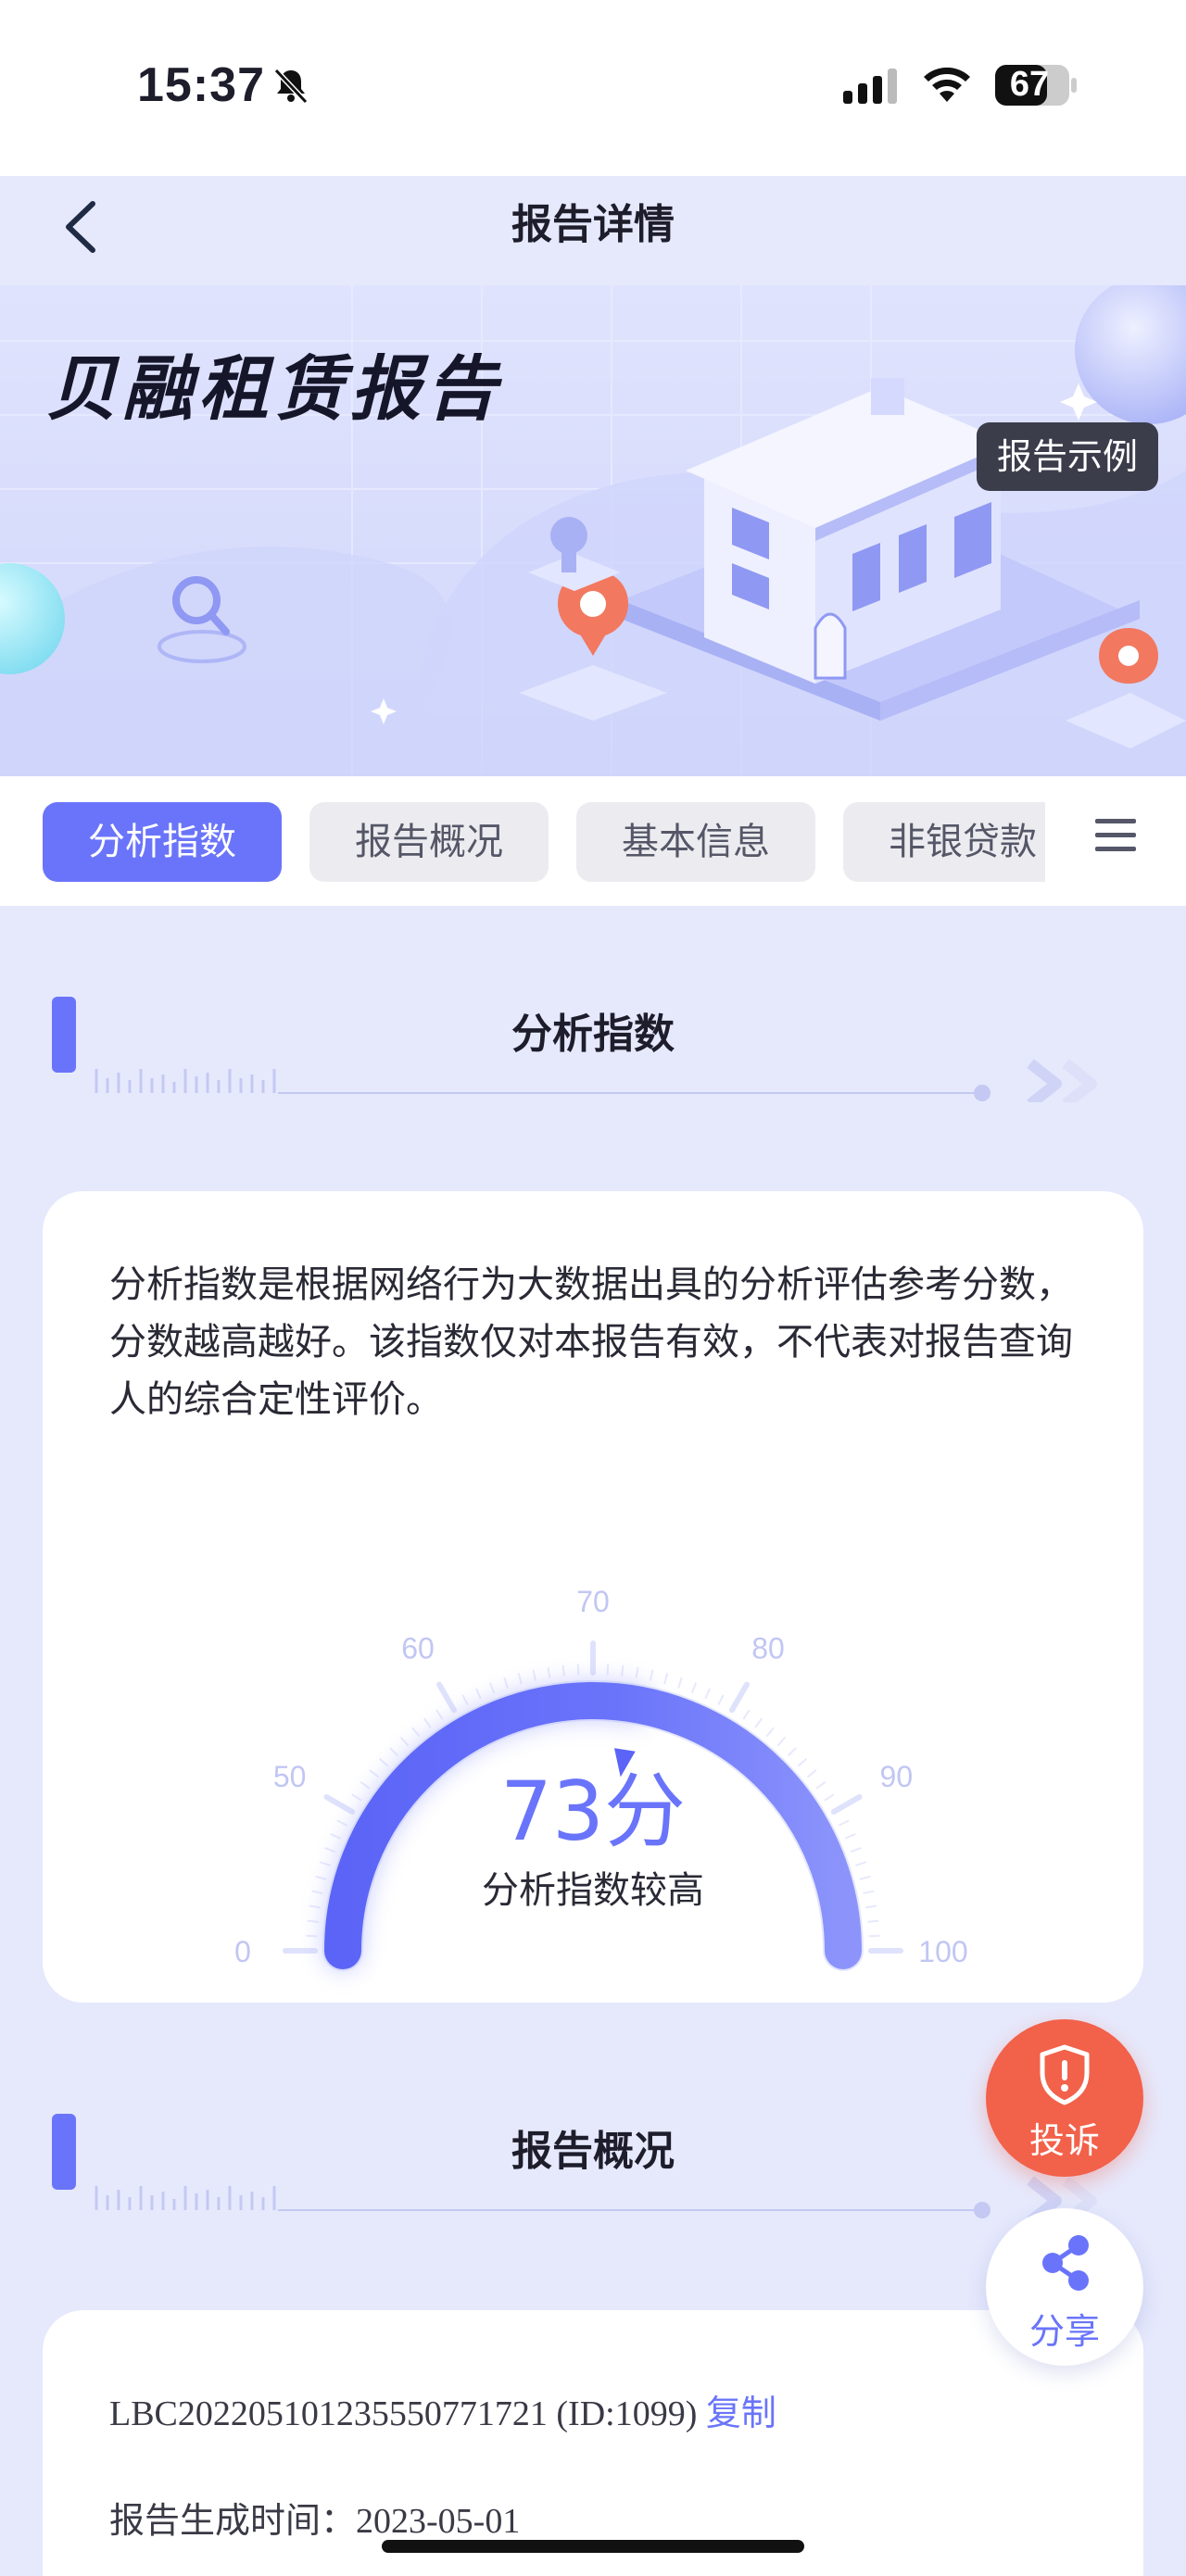 This screenshot has height=2576, width=1186. What do you see at coordinates (695, 842) in the screenshot?
I see `tab-basic-info: 基本信息` at bounding box center [695, 842].